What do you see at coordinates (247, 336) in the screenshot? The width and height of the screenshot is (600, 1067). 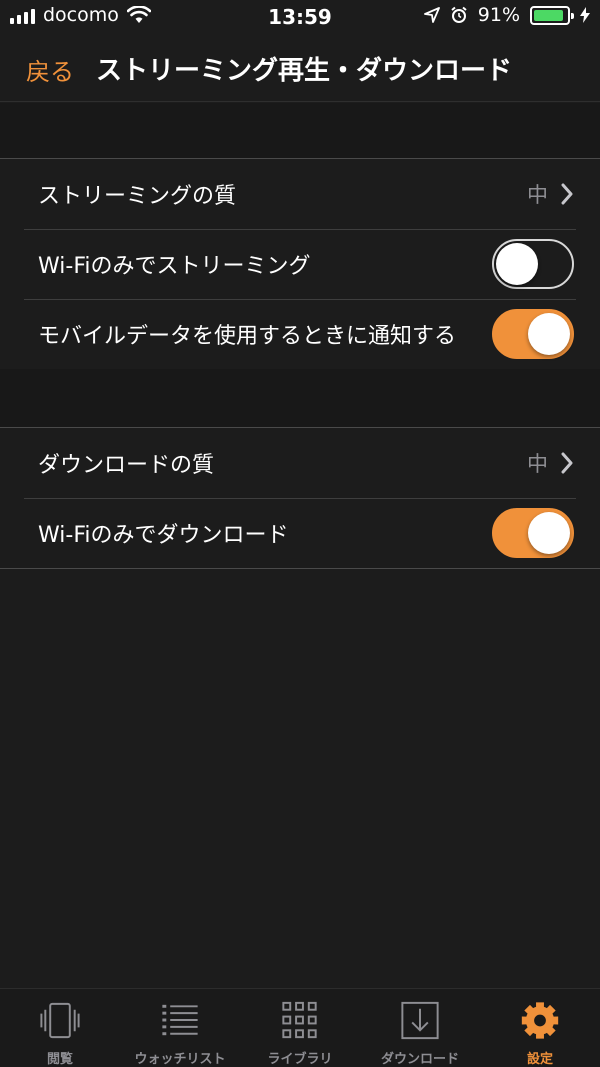 I see `mobile-data-notify-label: モバイルデータを使用するときに通知する` at bounding box center [247, 336].